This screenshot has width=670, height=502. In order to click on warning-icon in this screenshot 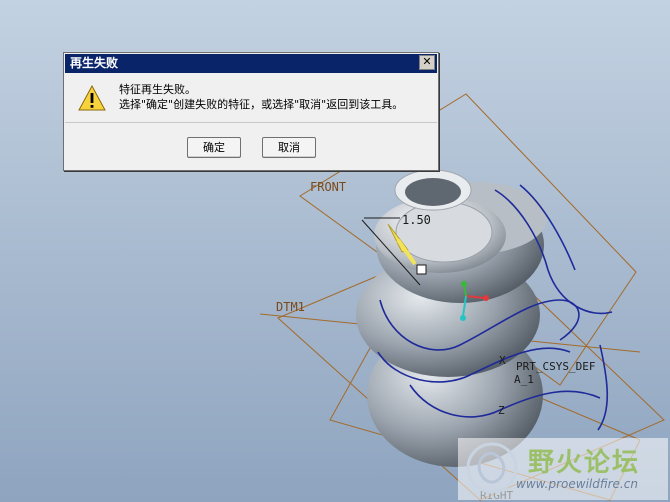, I will do `click(92, 98)`.